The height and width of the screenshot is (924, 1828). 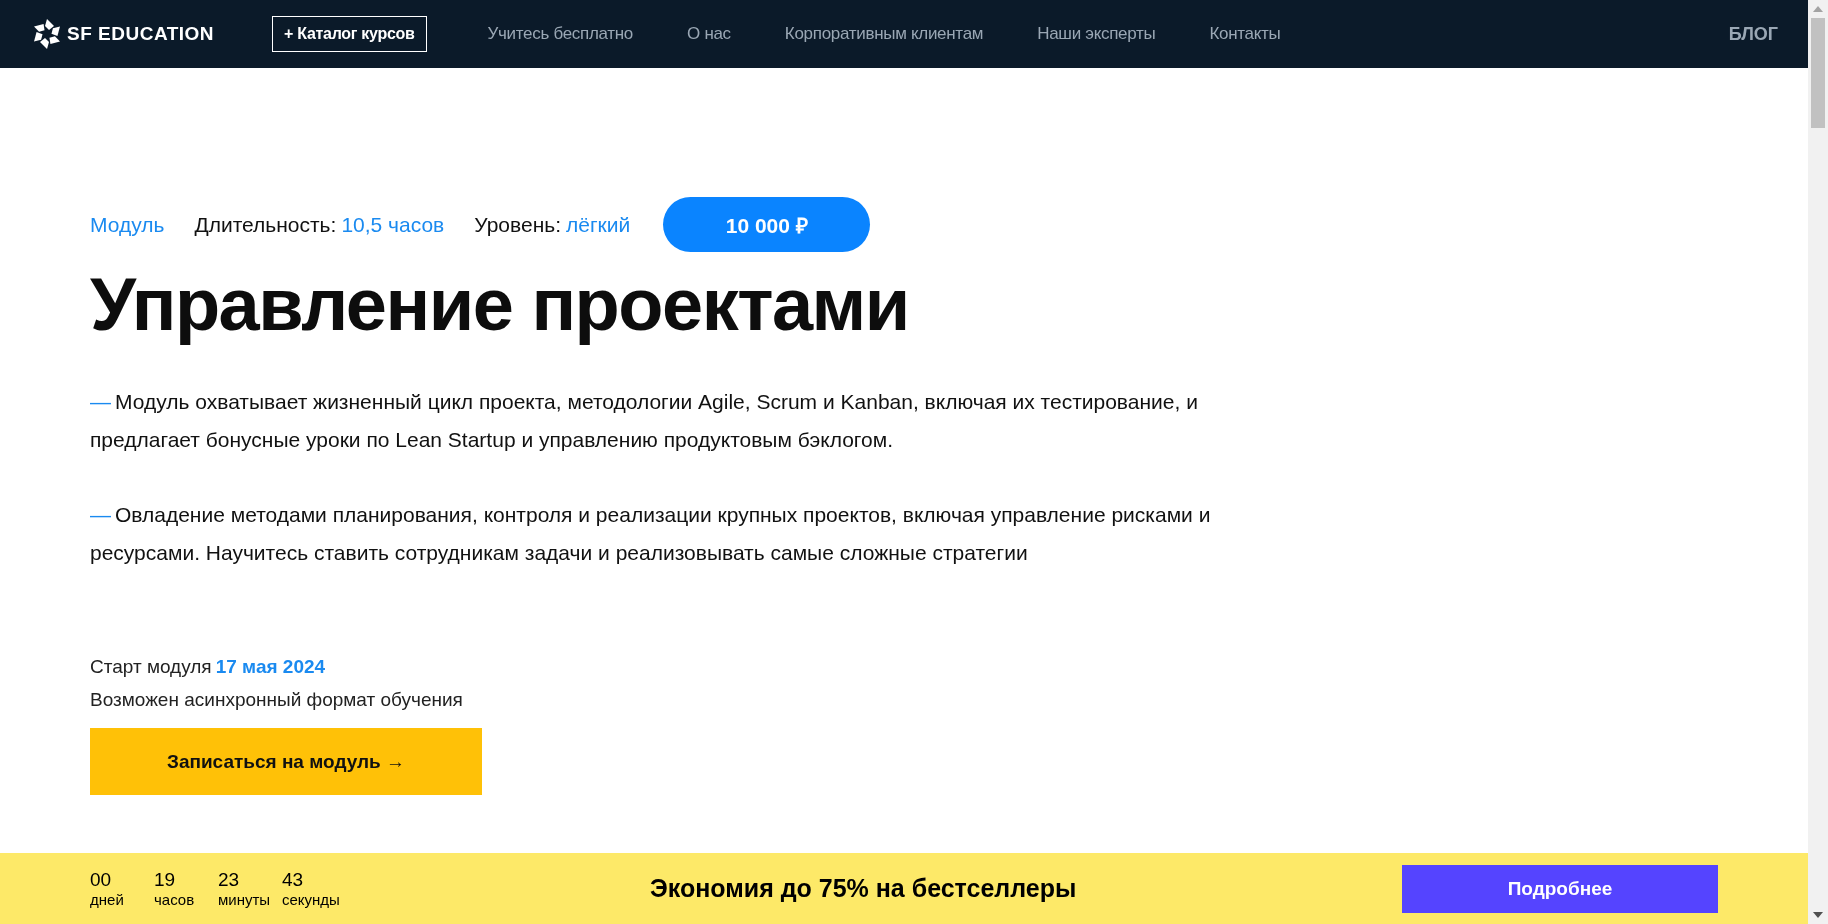 What do you see at coordinates (127, 224) in the screenshot?
I see `course-type: Модуль` at bounding box center [127, 224].